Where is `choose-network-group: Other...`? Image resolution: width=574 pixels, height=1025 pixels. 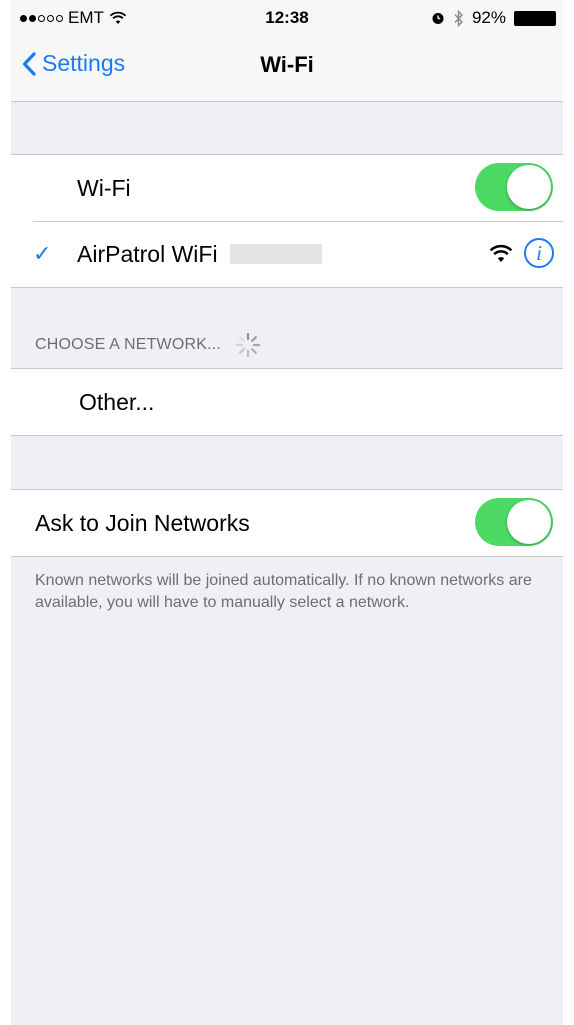
choose-network-group: Other... is located at coordinates (287, 402).